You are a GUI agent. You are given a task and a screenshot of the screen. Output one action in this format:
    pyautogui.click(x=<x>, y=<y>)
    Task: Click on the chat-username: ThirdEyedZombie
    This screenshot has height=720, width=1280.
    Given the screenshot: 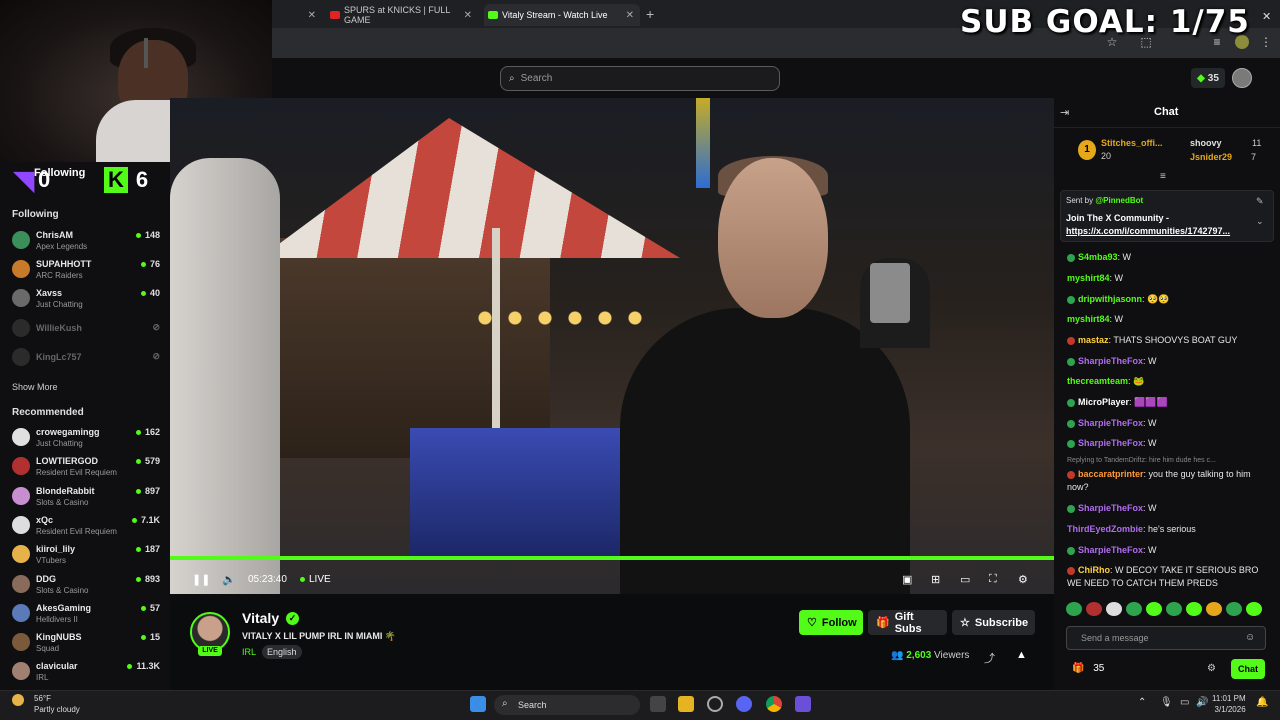 What is the action you would take?
    pyautogui.click(x=1105, y=529)
    